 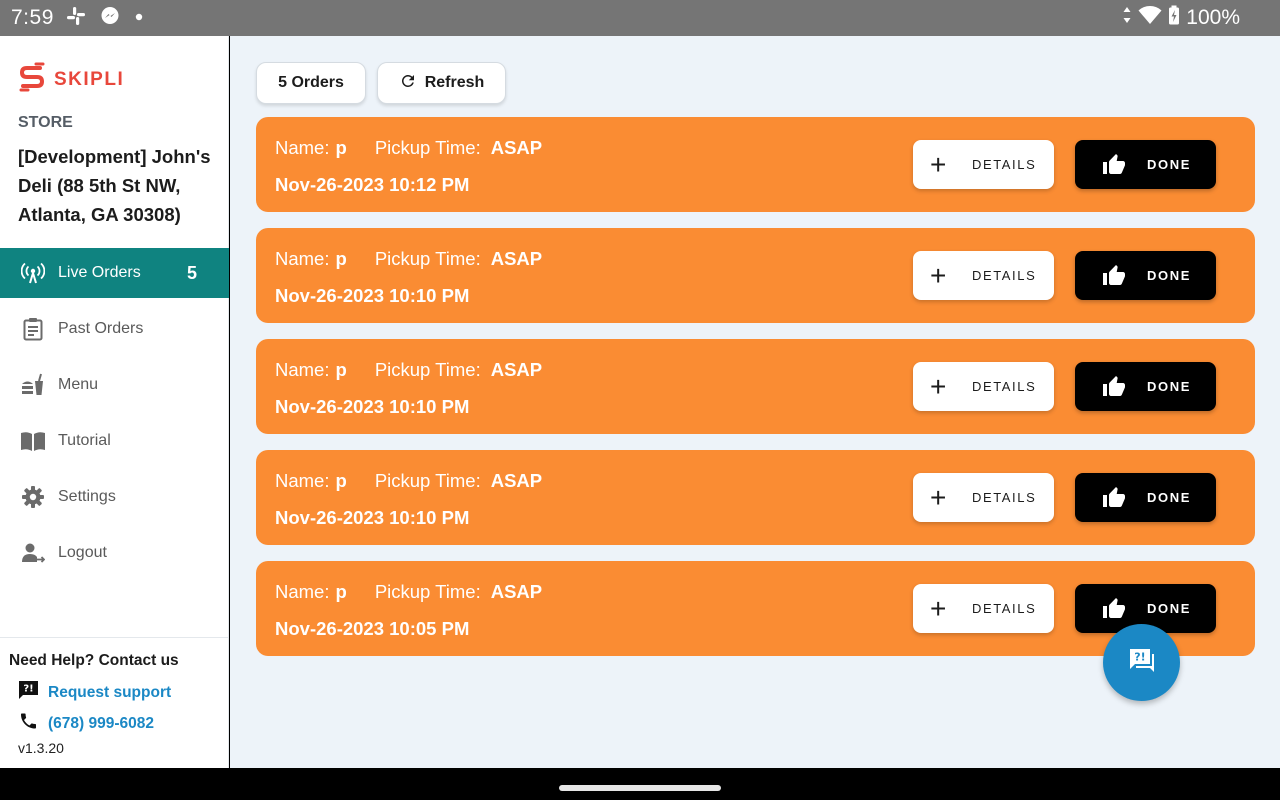 I want to click on sidebar-item-label: Logout, so click(x=82, y=552).